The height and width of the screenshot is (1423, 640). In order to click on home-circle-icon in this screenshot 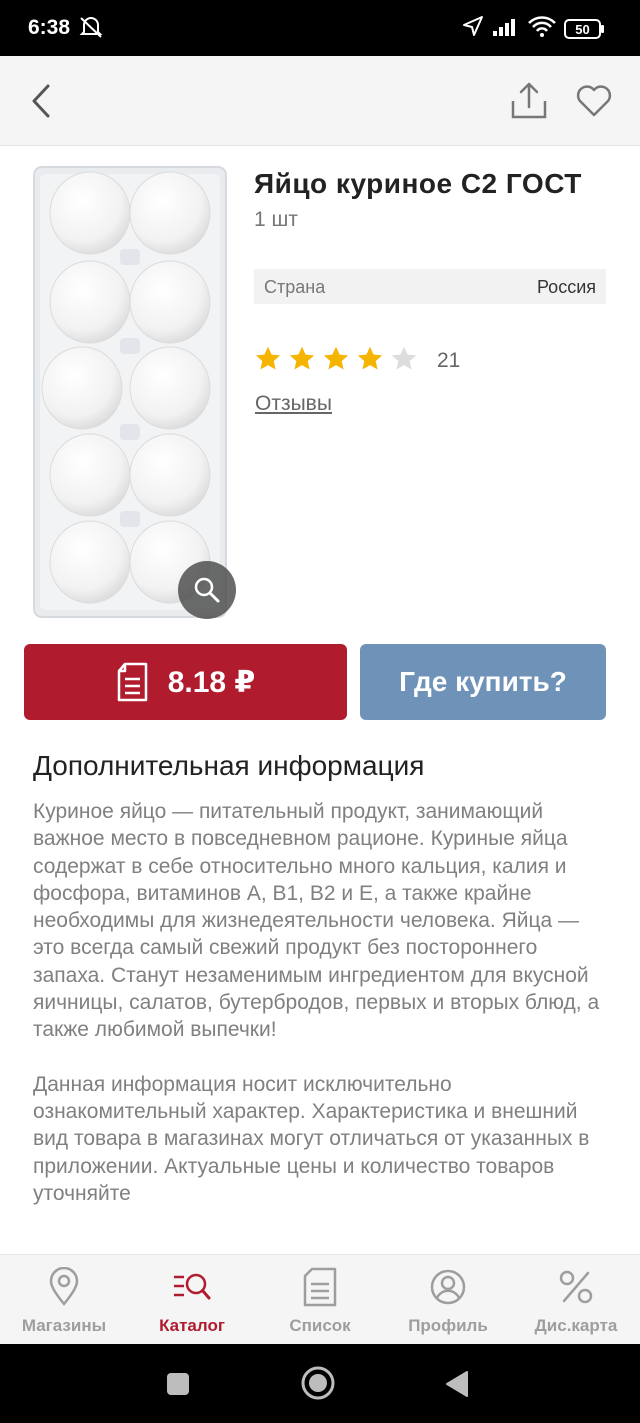, I will do `click(318, 1383)`.